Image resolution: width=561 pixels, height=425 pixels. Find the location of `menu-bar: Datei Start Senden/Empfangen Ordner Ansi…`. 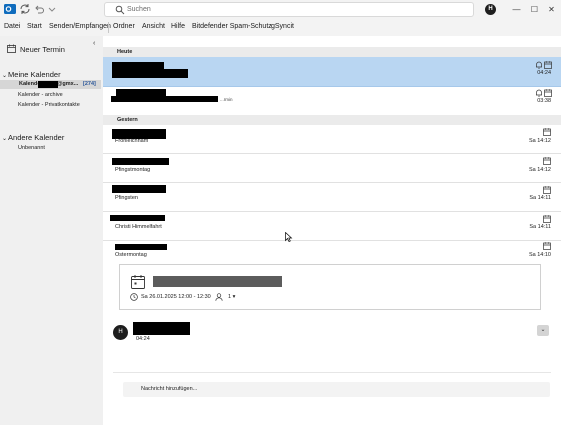

menu-bar: Datei Start Senden/Empfangen Ordner Ansi… is located at coordinates (280, 27).